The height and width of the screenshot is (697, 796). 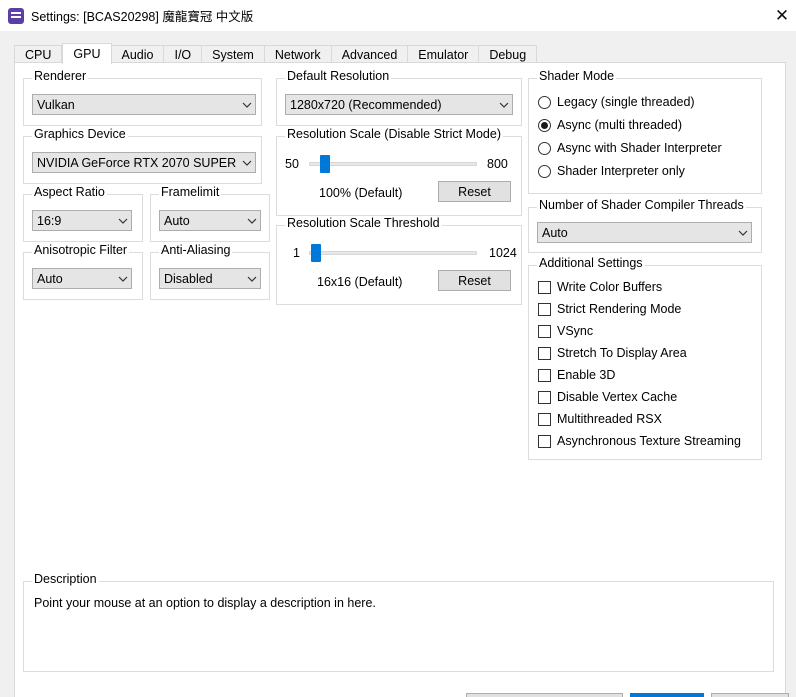 I want to click on checkbox-label: VSync, so click(x=575, y=331).